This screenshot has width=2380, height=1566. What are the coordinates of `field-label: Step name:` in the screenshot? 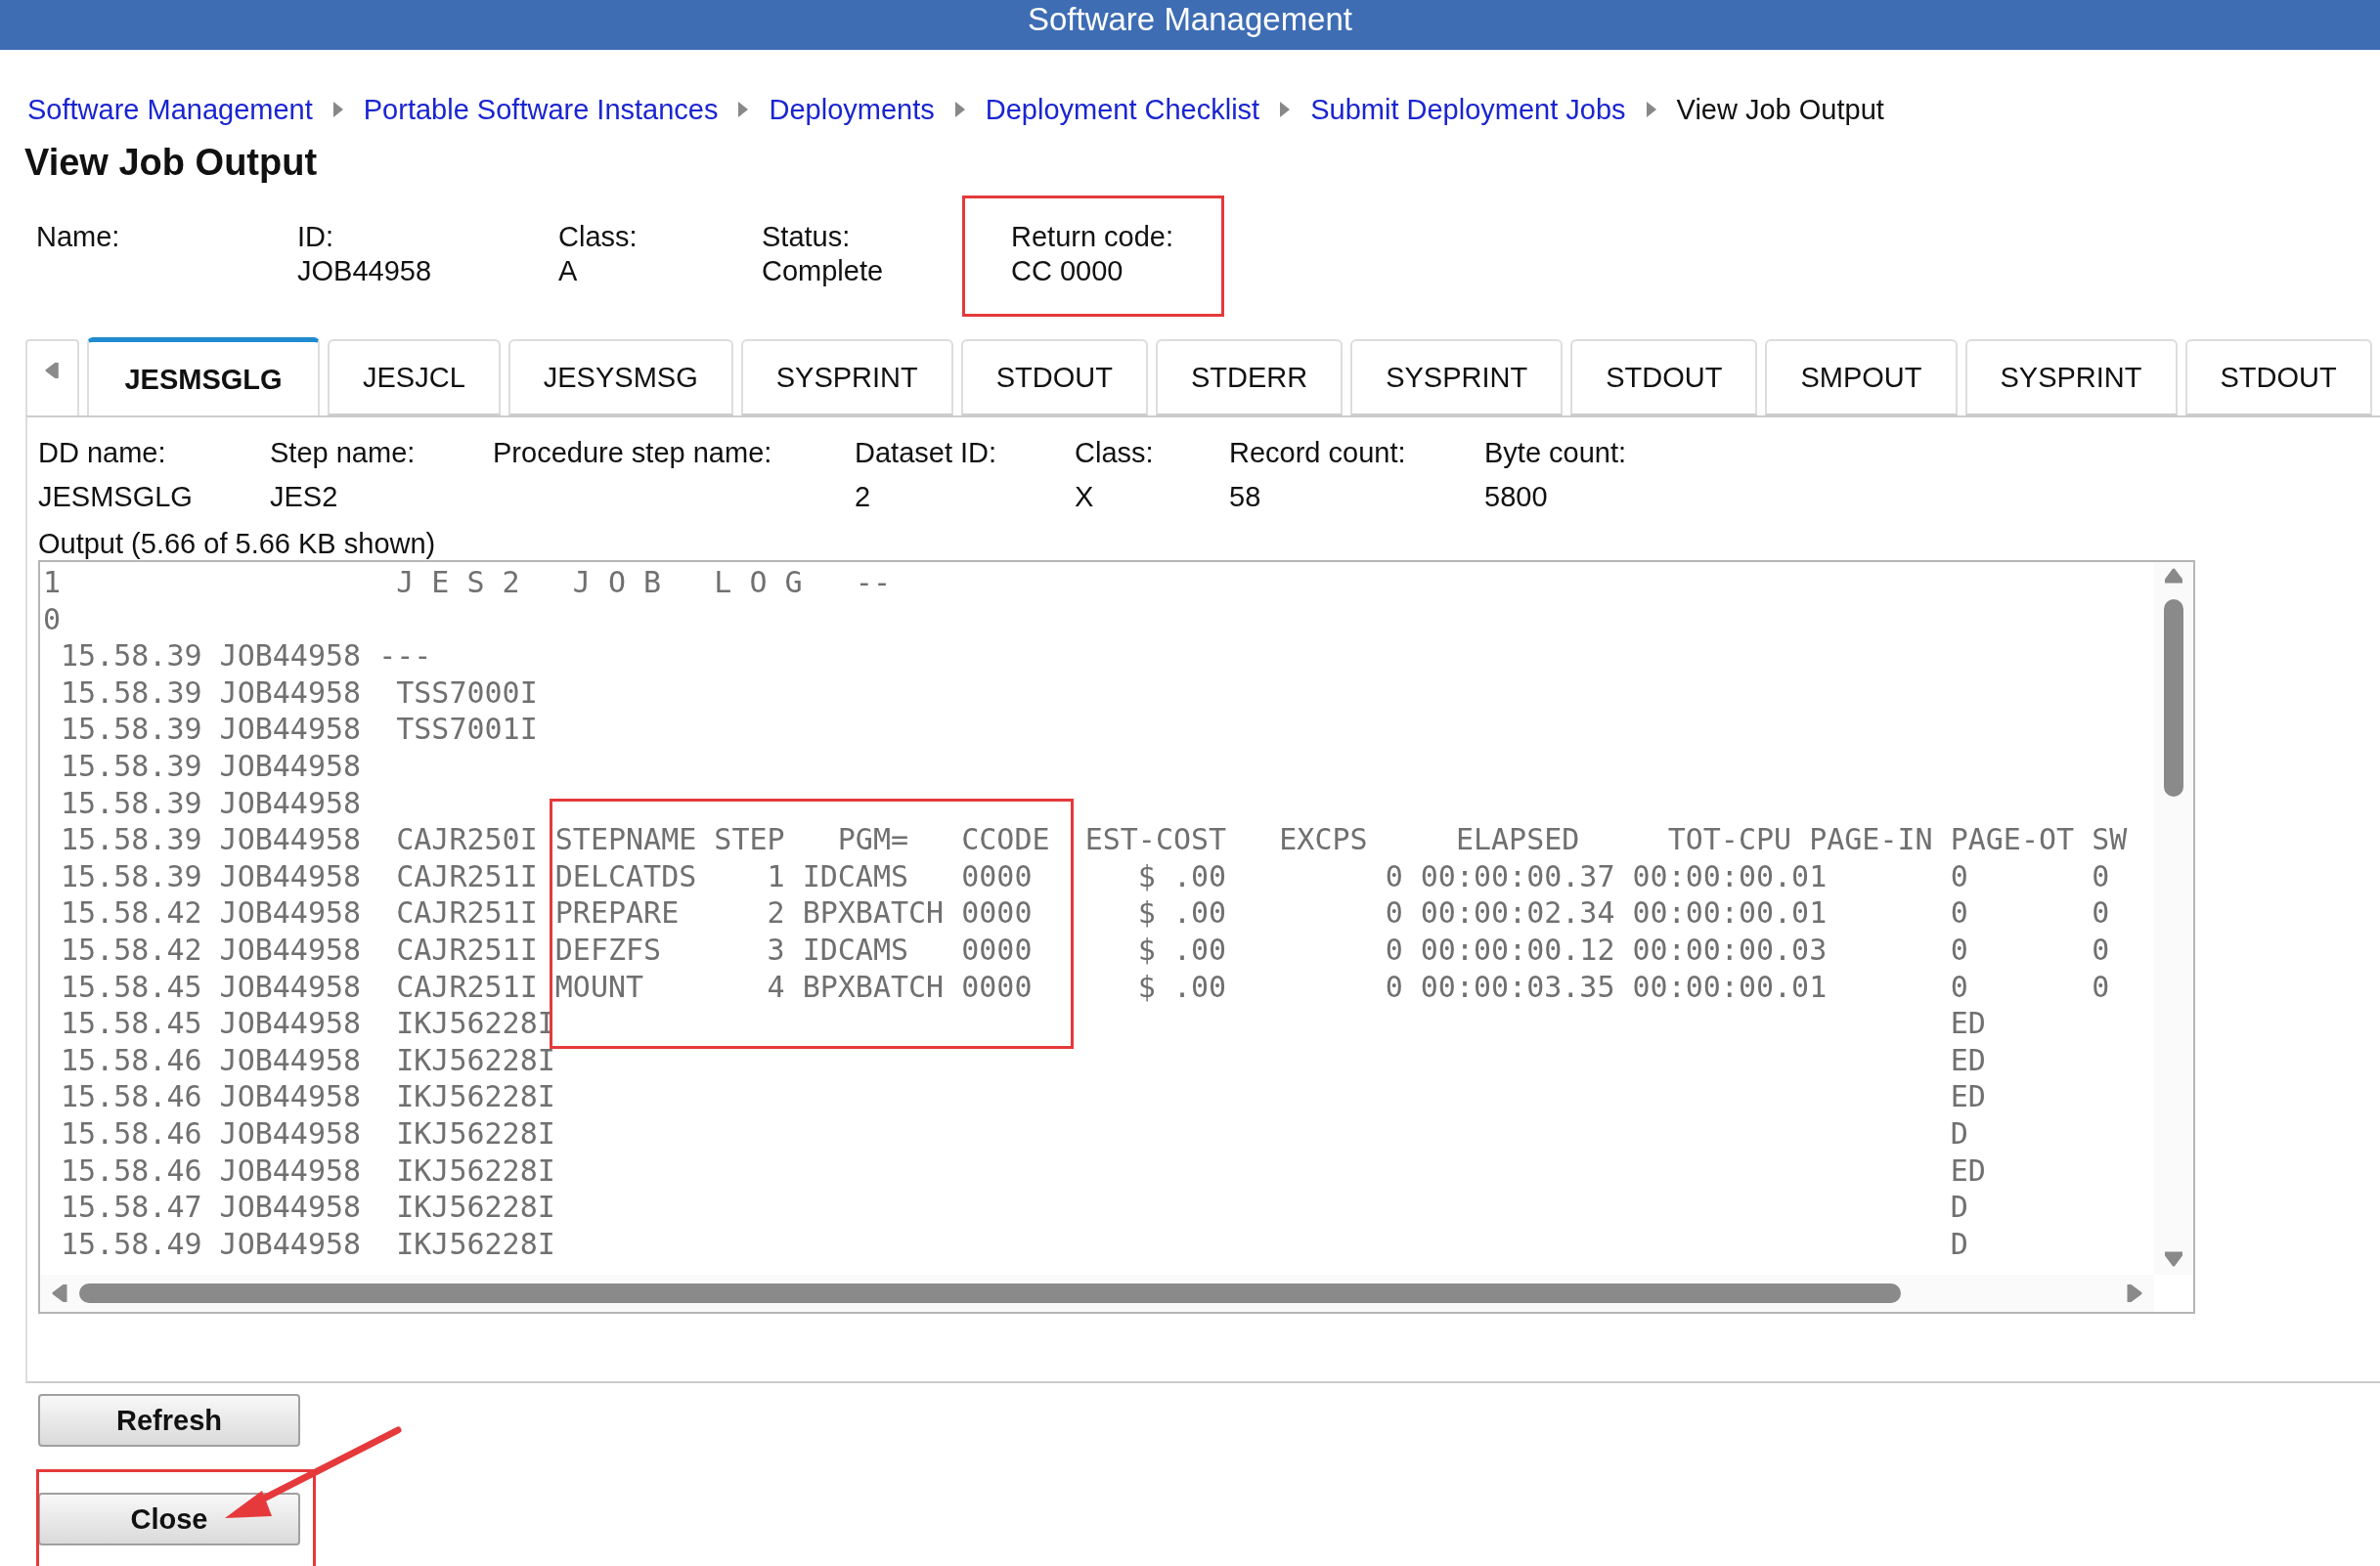 It's located at (343, 453).